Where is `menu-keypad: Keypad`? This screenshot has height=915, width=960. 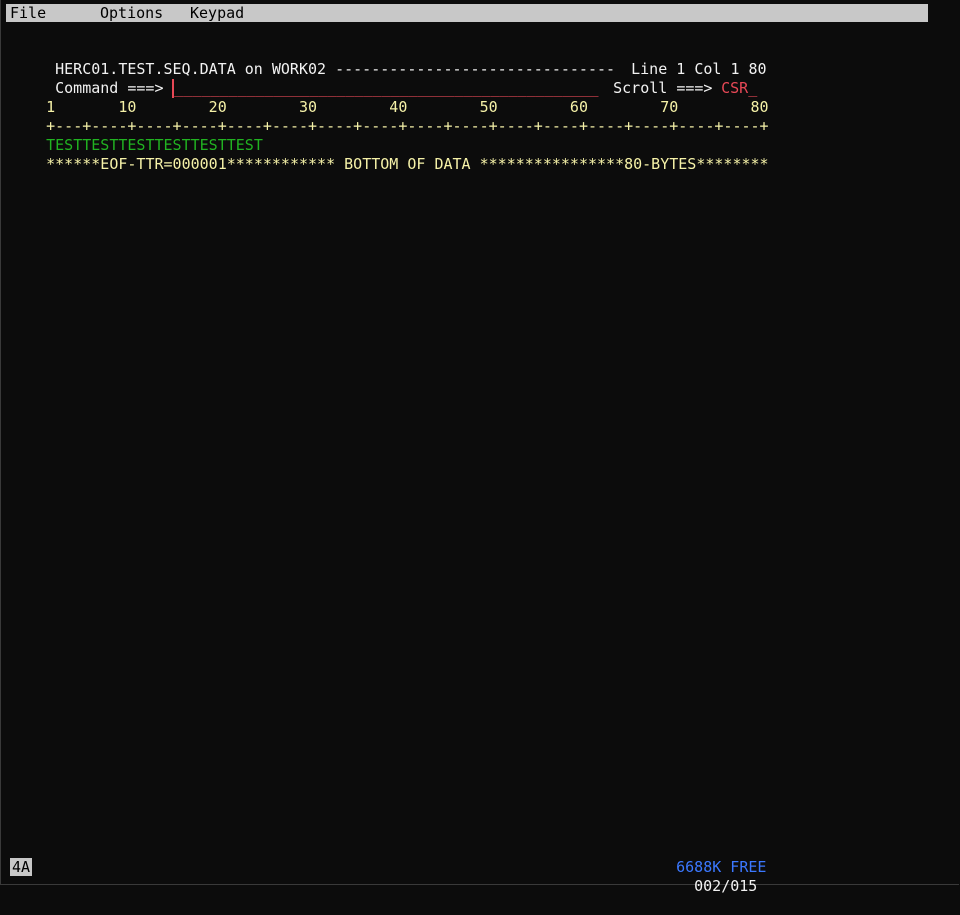
menu-keypad: Keypad is located at coordinates (217, 13).